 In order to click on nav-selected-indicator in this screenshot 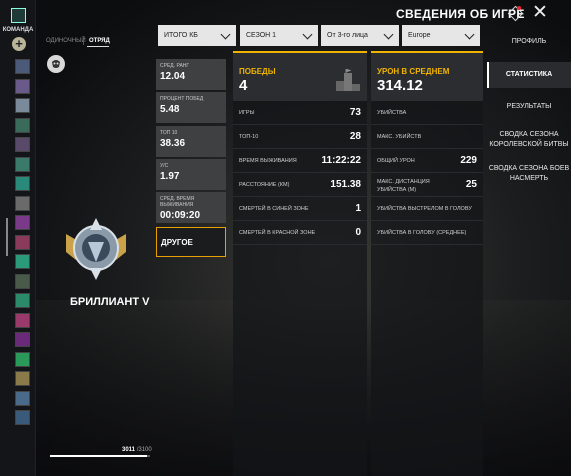, I will do `click(488, 75)`.